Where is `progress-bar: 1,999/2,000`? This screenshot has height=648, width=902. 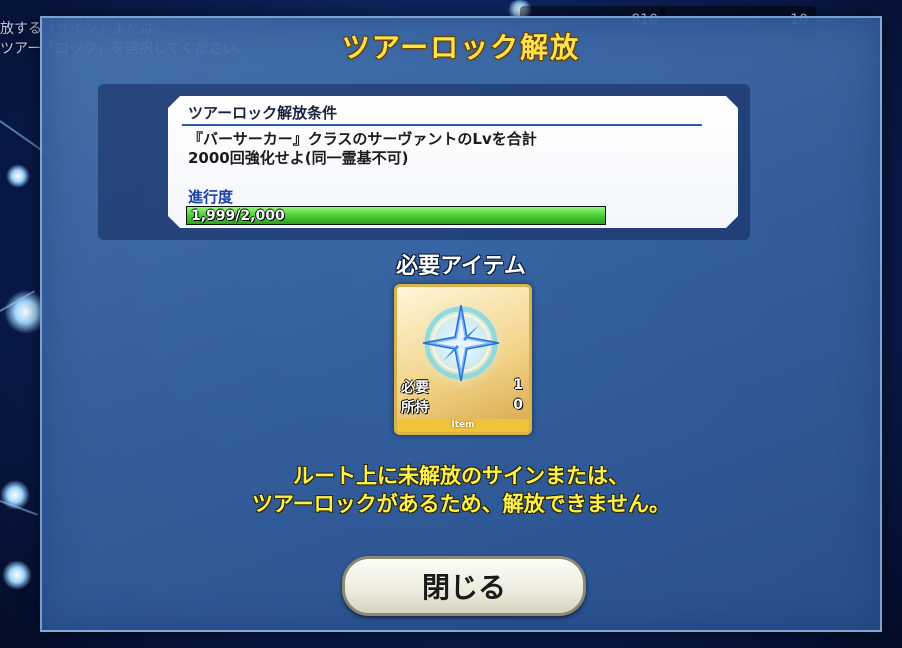
progress-bar: 1,999/2,000 is located at coordinates (396, 215).